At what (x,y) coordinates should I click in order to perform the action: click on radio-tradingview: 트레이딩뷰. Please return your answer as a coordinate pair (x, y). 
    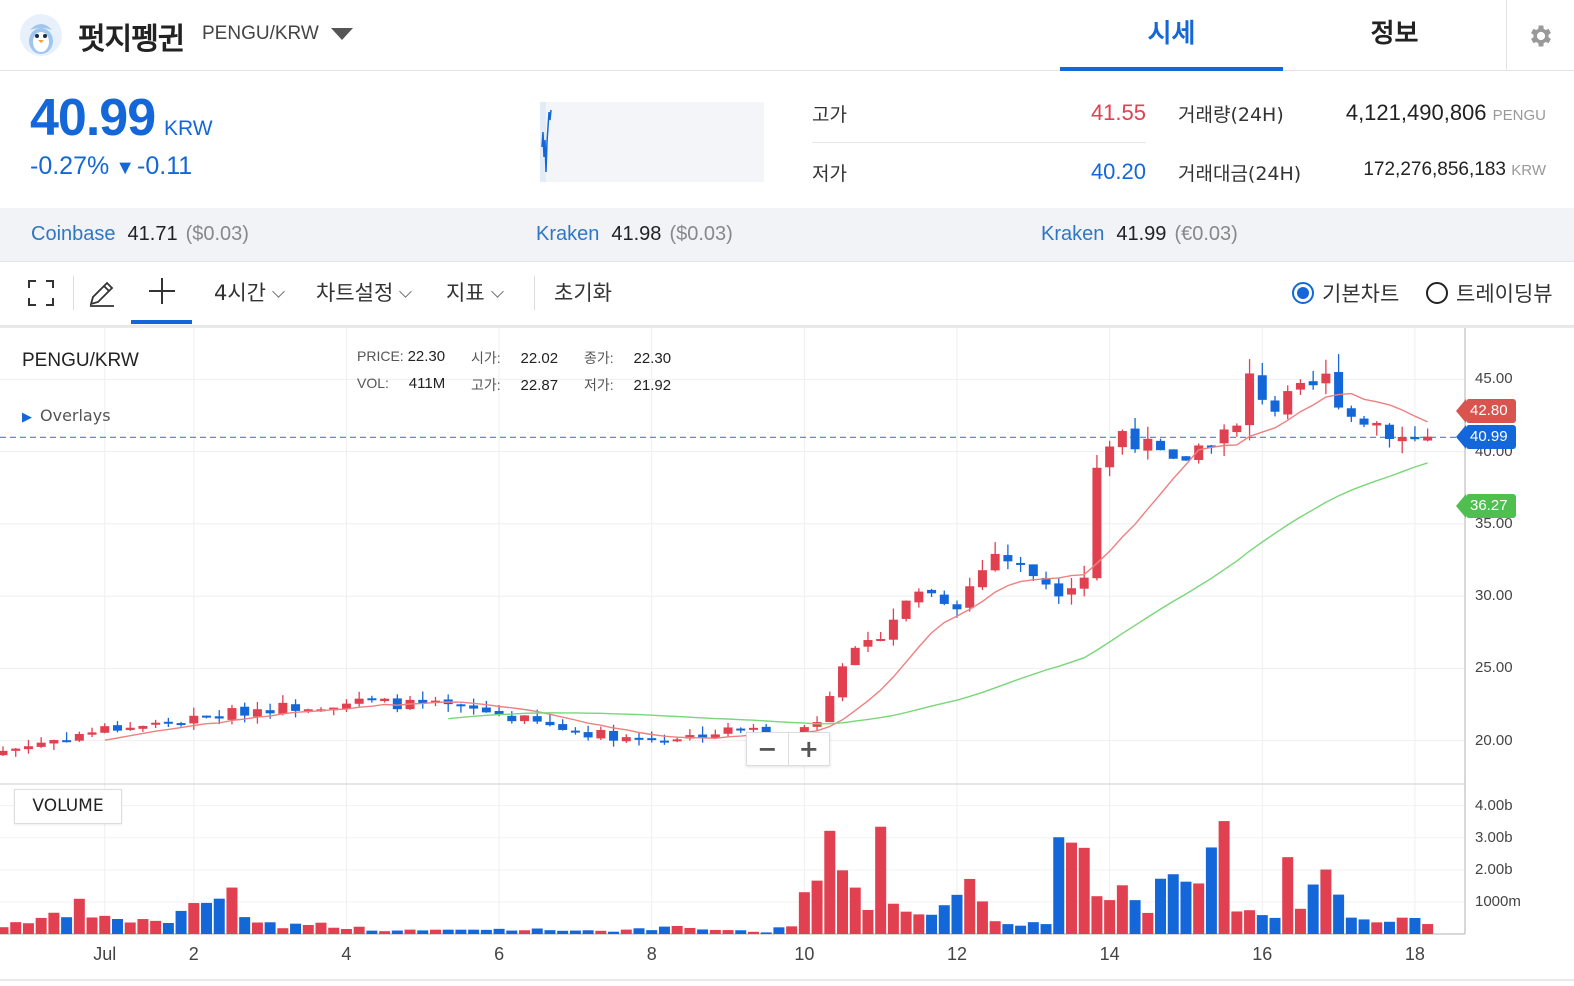
    Looking at the image, I should click on (1489, 293).